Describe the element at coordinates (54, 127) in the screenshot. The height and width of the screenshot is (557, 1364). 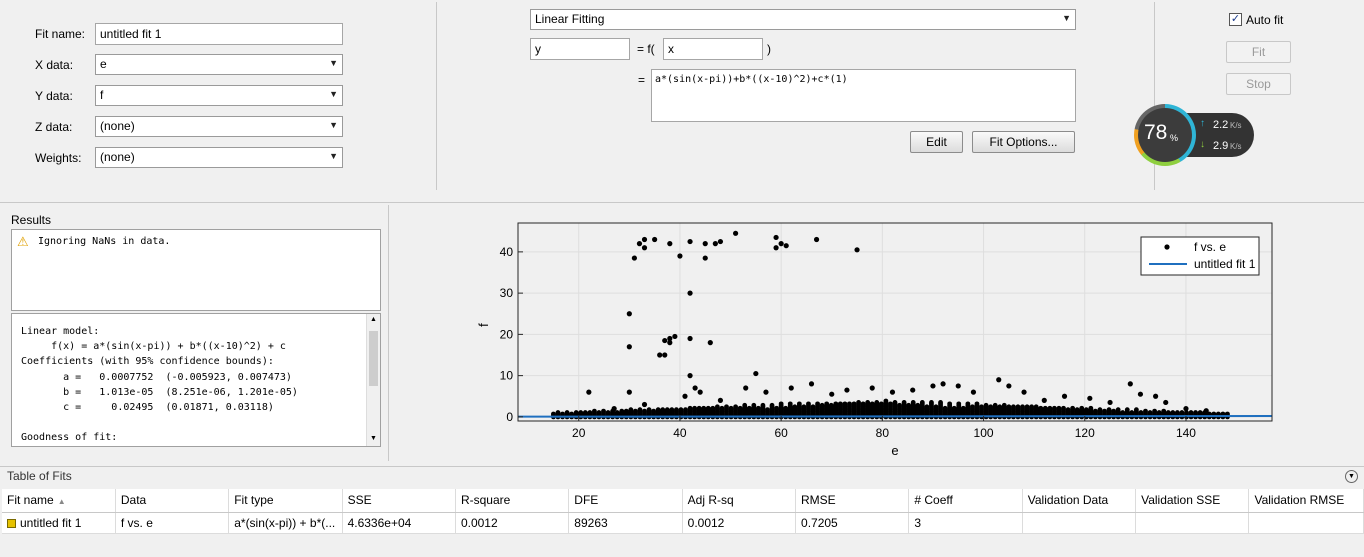
I see `z-data-label: Z data:` at that location.